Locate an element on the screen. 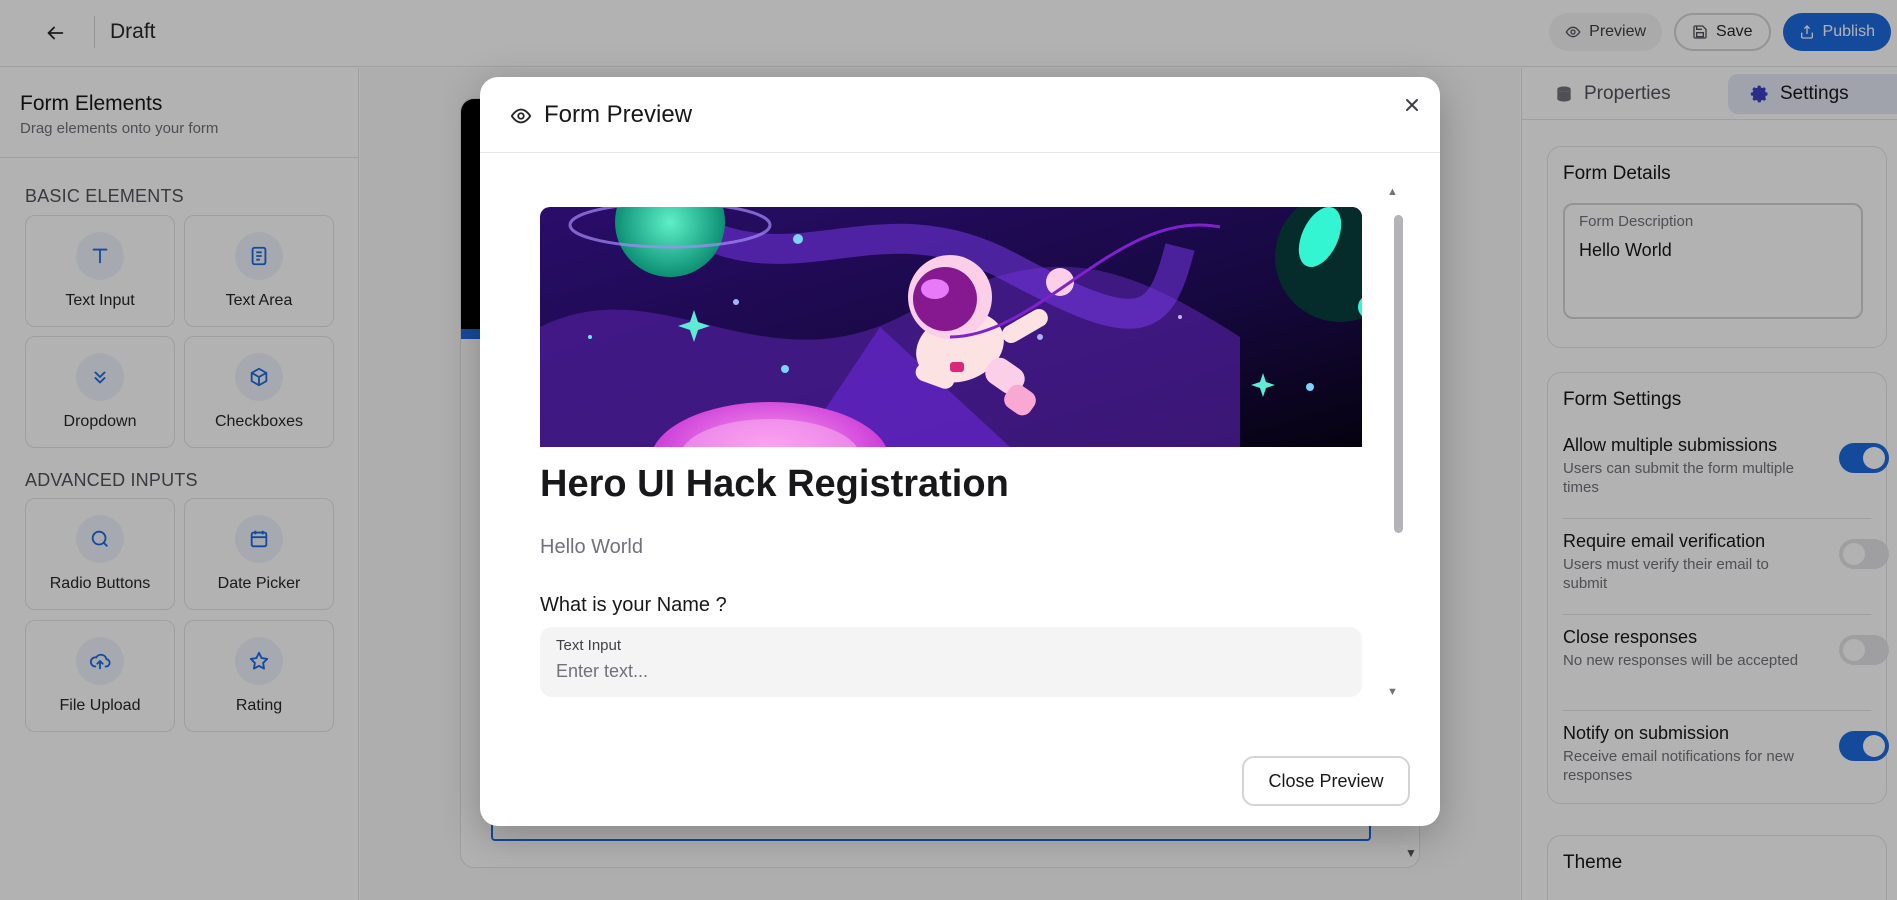 The width and height of the screenshot is (1897, 900). close-preview-button: Close Preview is located at coordinates (1326, 781).